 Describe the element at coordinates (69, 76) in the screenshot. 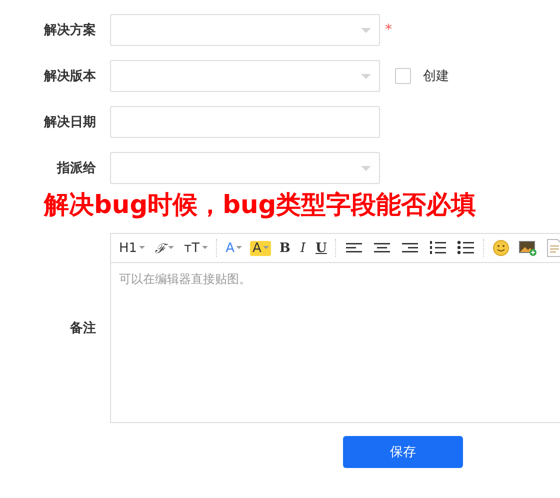

I see `field-label: 解决版本` at that location.